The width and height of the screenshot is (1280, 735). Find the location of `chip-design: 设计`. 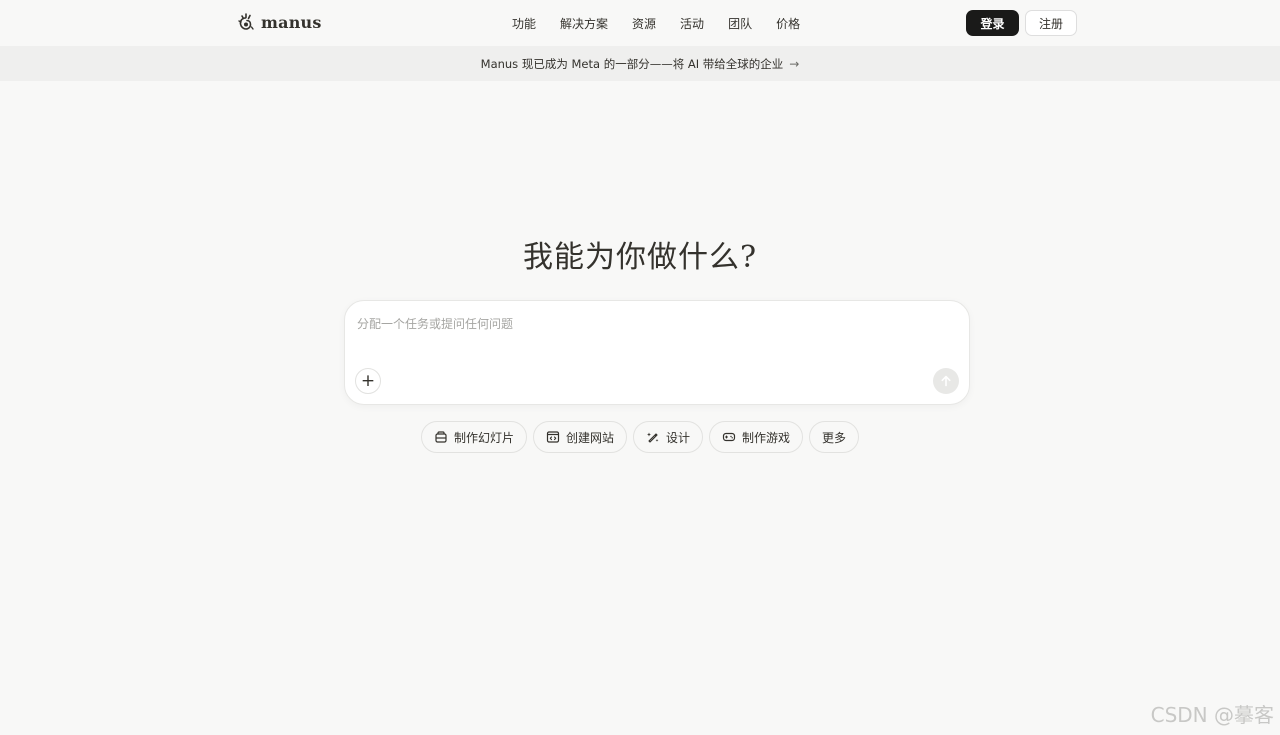

chip-design: 设计 is located at coordinates (667, 437).